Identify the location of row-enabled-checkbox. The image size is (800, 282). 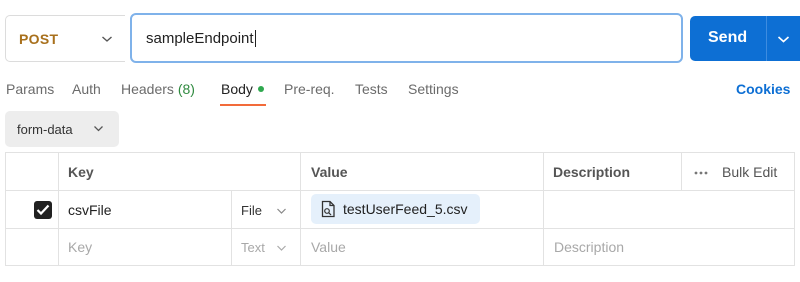
(43, 210).